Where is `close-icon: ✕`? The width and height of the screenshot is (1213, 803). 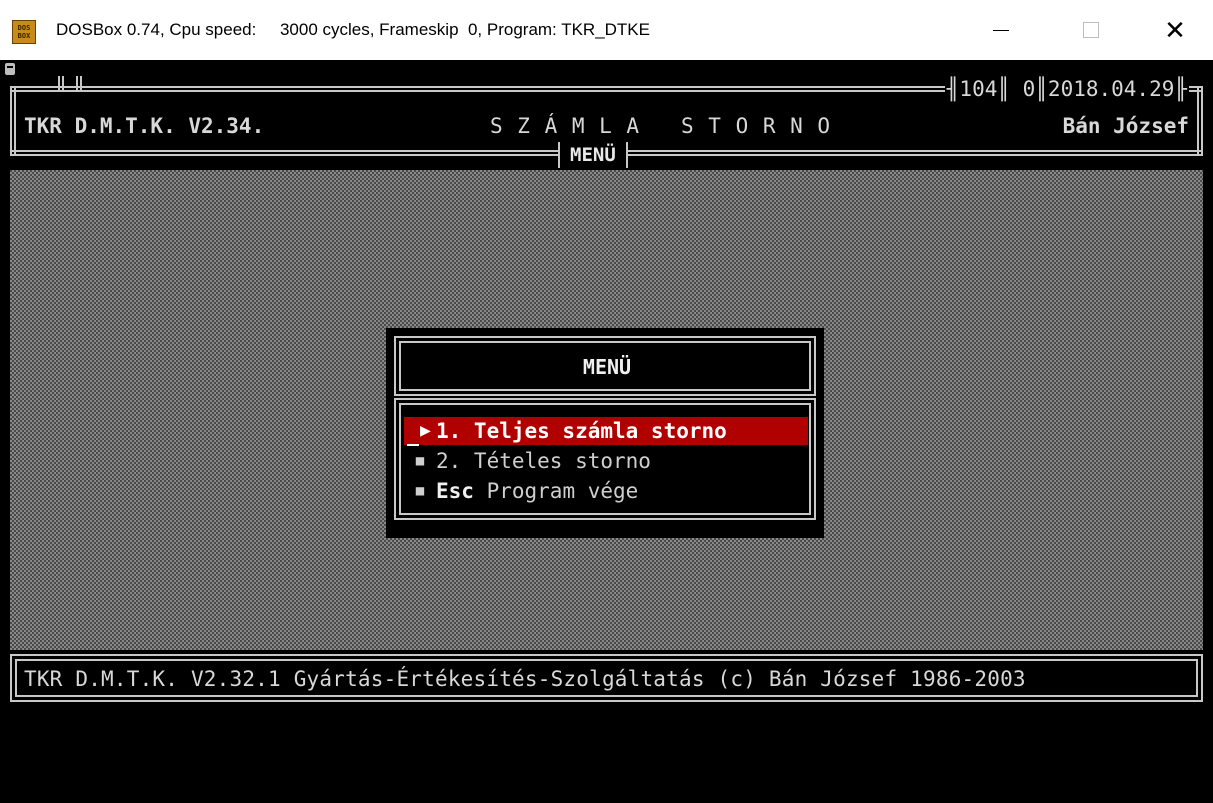
close-icon: ✕ is located at coordinates (1175, 30).